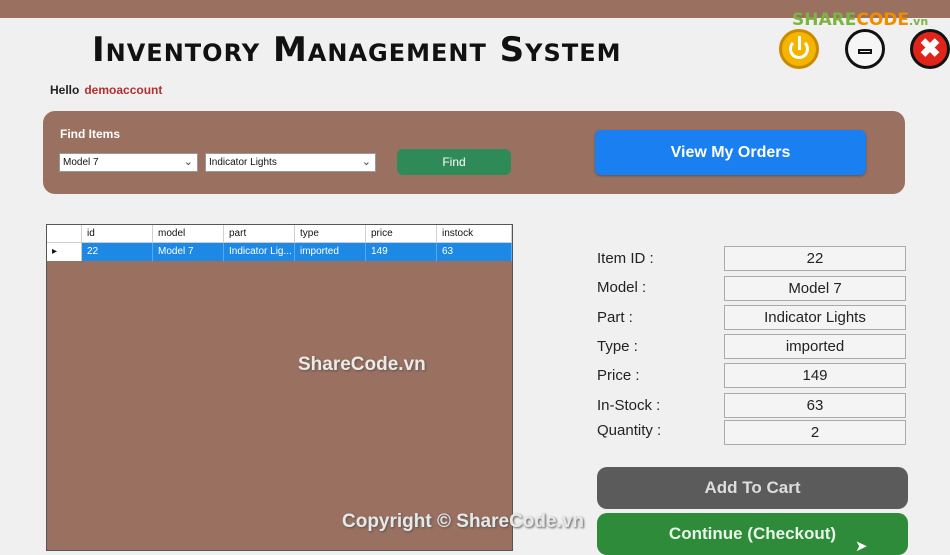 The width and height of the screenshot is (950, 555). What do you see at coordinates (401, 252) in the screenshot?
I see `table-cell: 149` at bounding box center [401, 252].